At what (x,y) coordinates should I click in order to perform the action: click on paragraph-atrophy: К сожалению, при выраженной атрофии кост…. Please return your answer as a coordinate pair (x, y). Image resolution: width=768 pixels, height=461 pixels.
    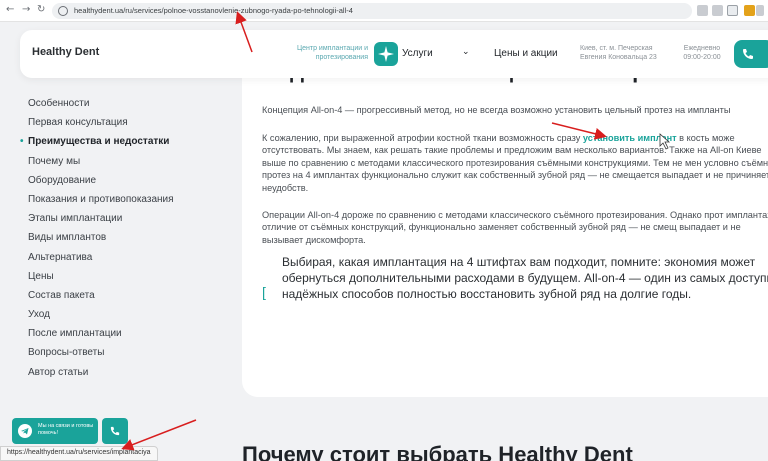
    Looking at the image, I should click on (515, 163).